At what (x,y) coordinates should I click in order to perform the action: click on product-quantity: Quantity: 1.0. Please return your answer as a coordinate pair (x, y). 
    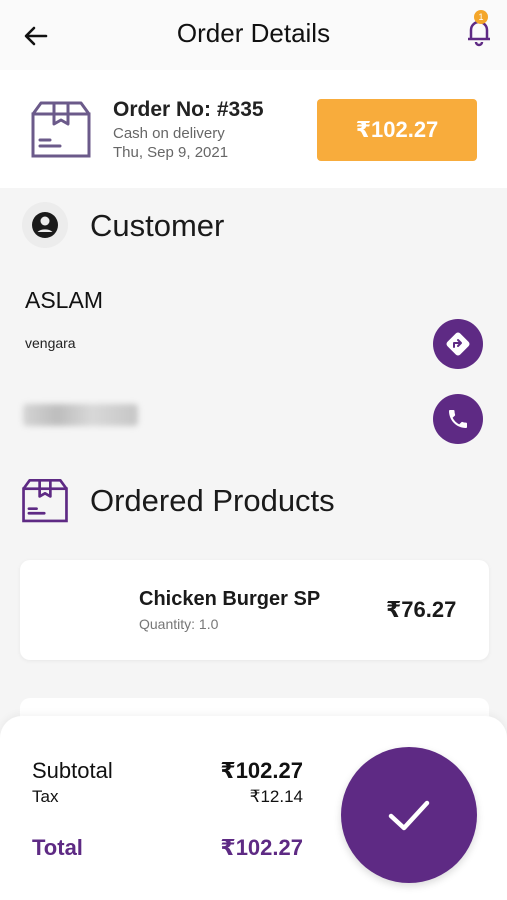
    Looking at the image, I should click on (179, 624).